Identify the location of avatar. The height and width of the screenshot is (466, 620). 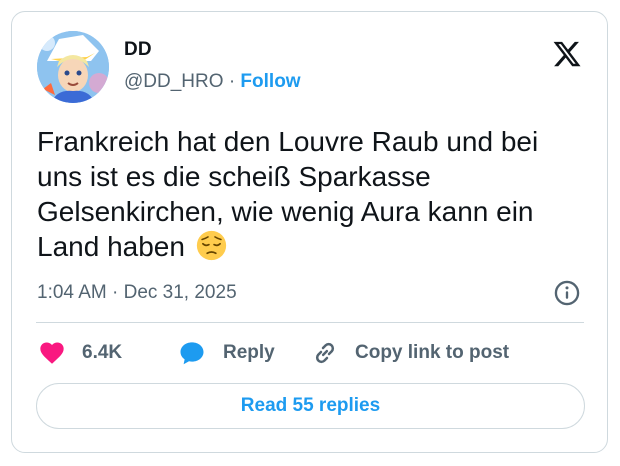
(73, 67).